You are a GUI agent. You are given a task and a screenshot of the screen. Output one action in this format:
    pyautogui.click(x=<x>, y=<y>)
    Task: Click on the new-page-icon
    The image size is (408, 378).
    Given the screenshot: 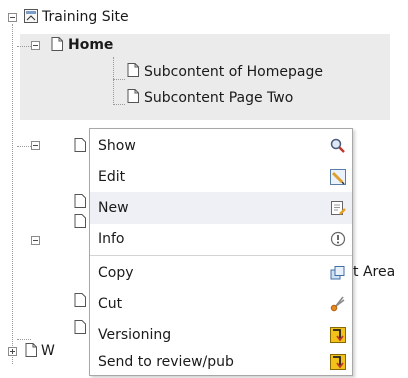 What is the action you would take?
    pyautogui.click(x=338, y=208)
    